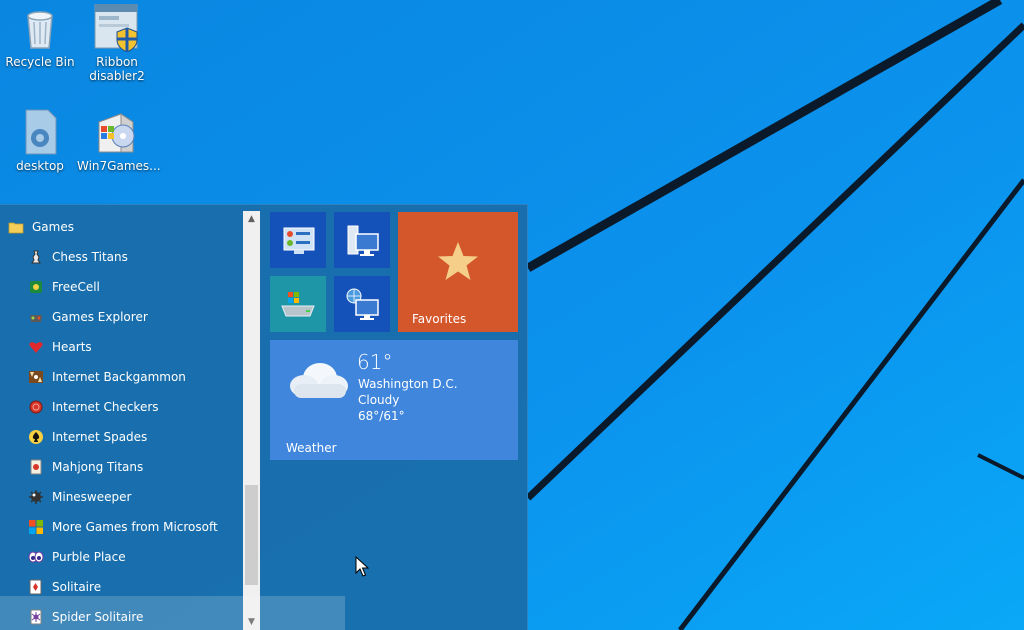 Image resolution: width=1024 pixels, height=630 pixels. What do you see at coordinates (36, 557) in the screenshot?
I see `purble-icon` at bounding box center [36, 557].